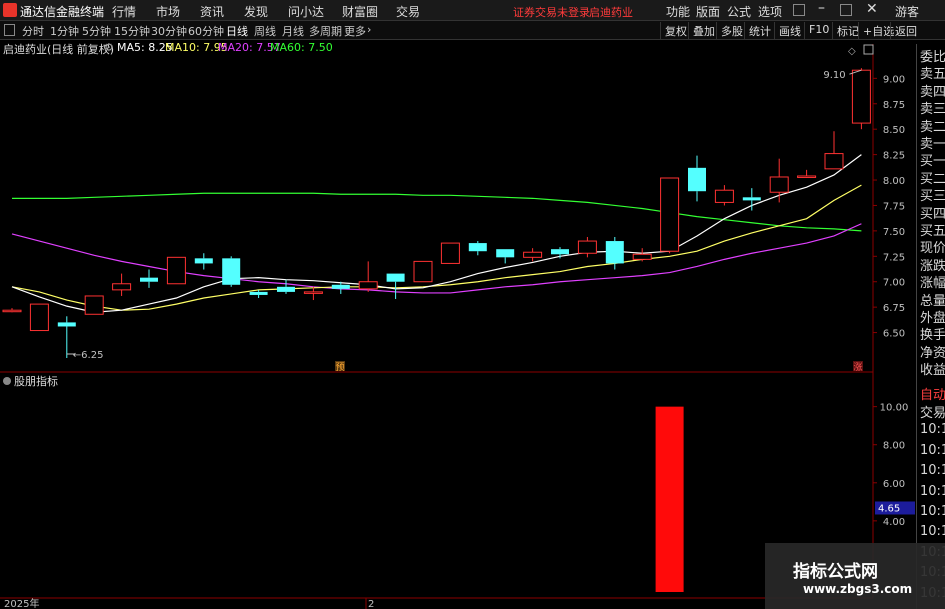  What do you see at coordinates (932, 57) in the screenshot?
I see `quote-label: 委比` at bounding box center [932, 57].